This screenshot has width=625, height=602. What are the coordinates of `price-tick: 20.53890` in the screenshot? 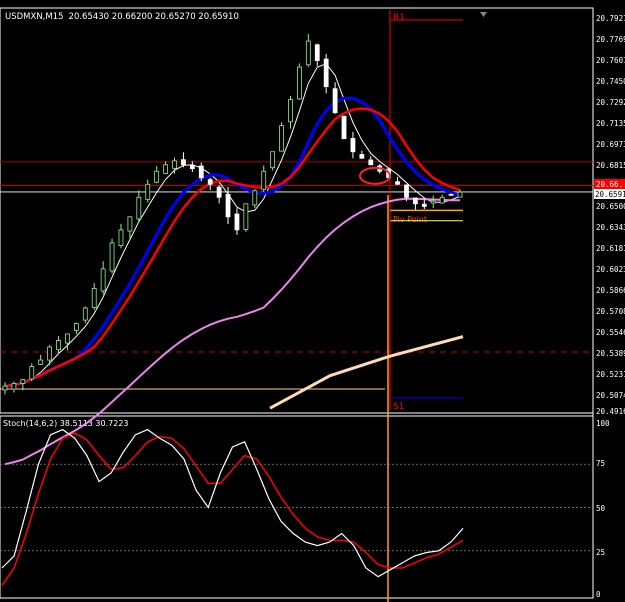 It's located at (610, 353).